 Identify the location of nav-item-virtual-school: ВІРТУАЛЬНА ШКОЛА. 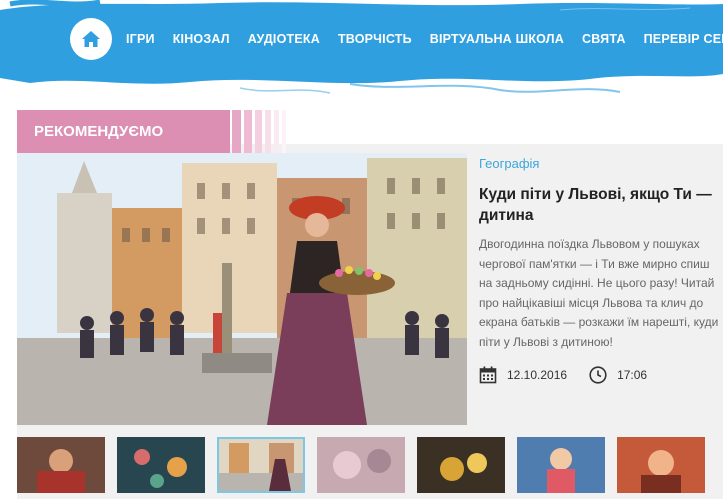
(497, 39).